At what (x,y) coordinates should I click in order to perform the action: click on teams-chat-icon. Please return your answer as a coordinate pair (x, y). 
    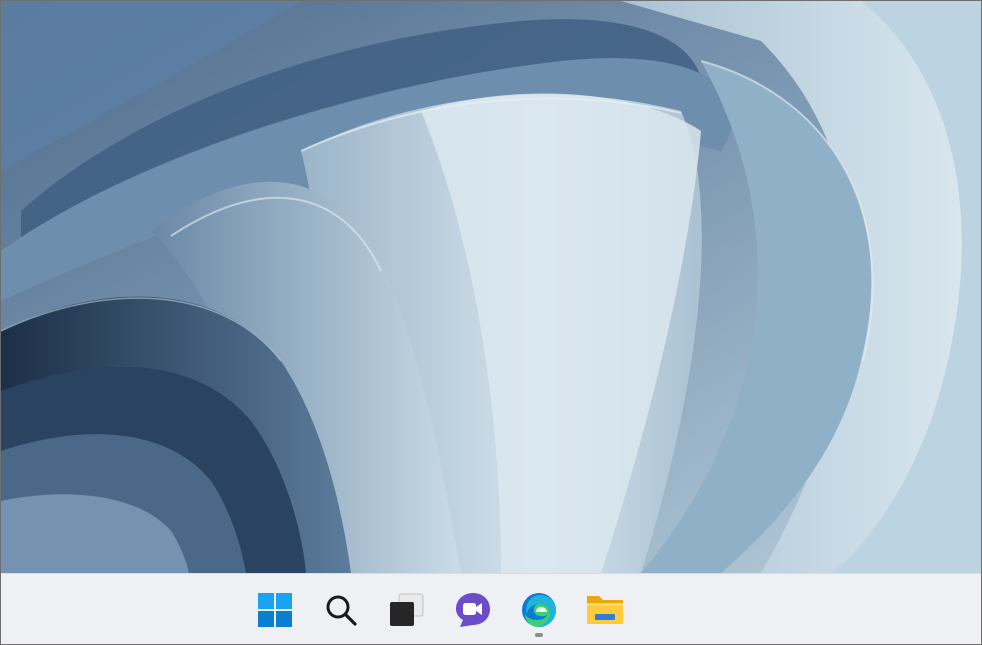
    Looking at the image, I should click on (473, 610).